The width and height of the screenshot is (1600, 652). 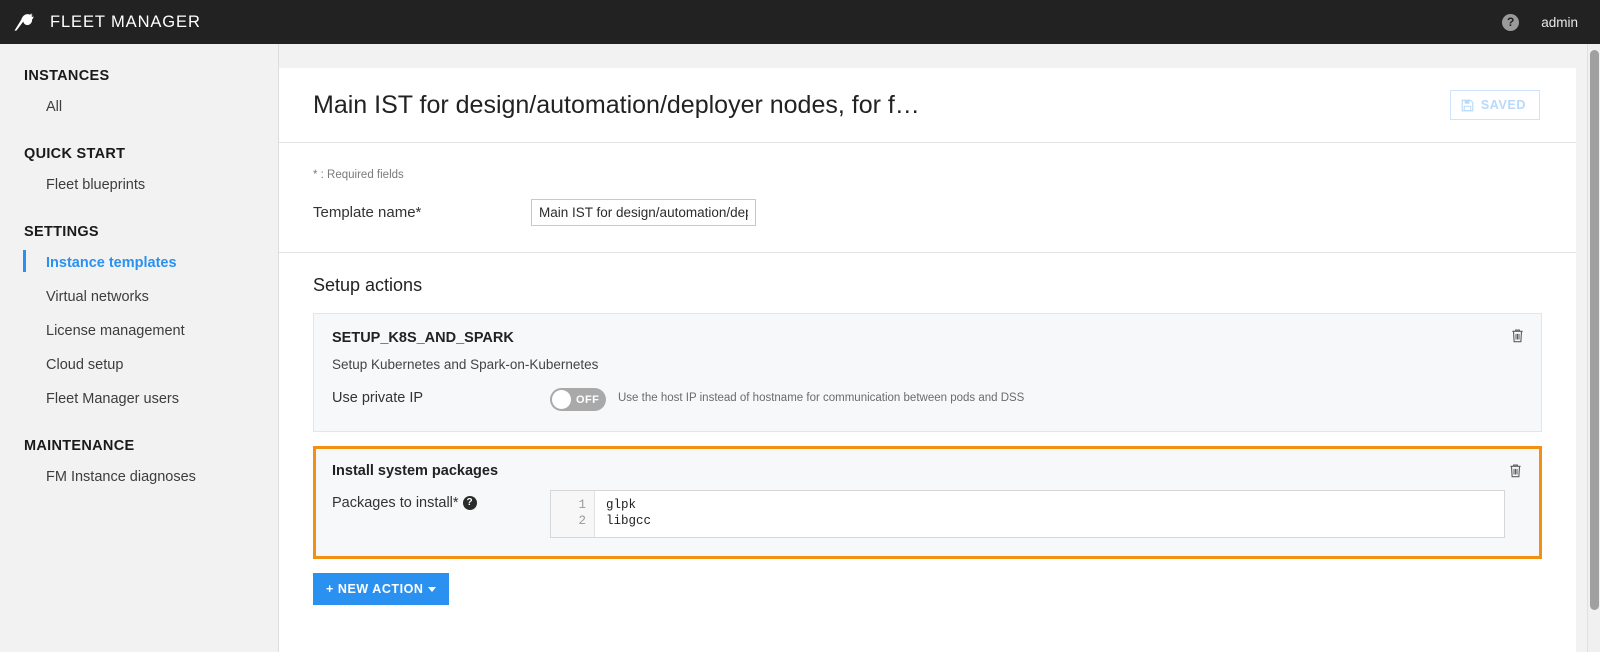 What do you see at coordinates (1467, 105) in the screenshot?
I see `floppy-disk-save-icon` at bounding box center [1467, 105].